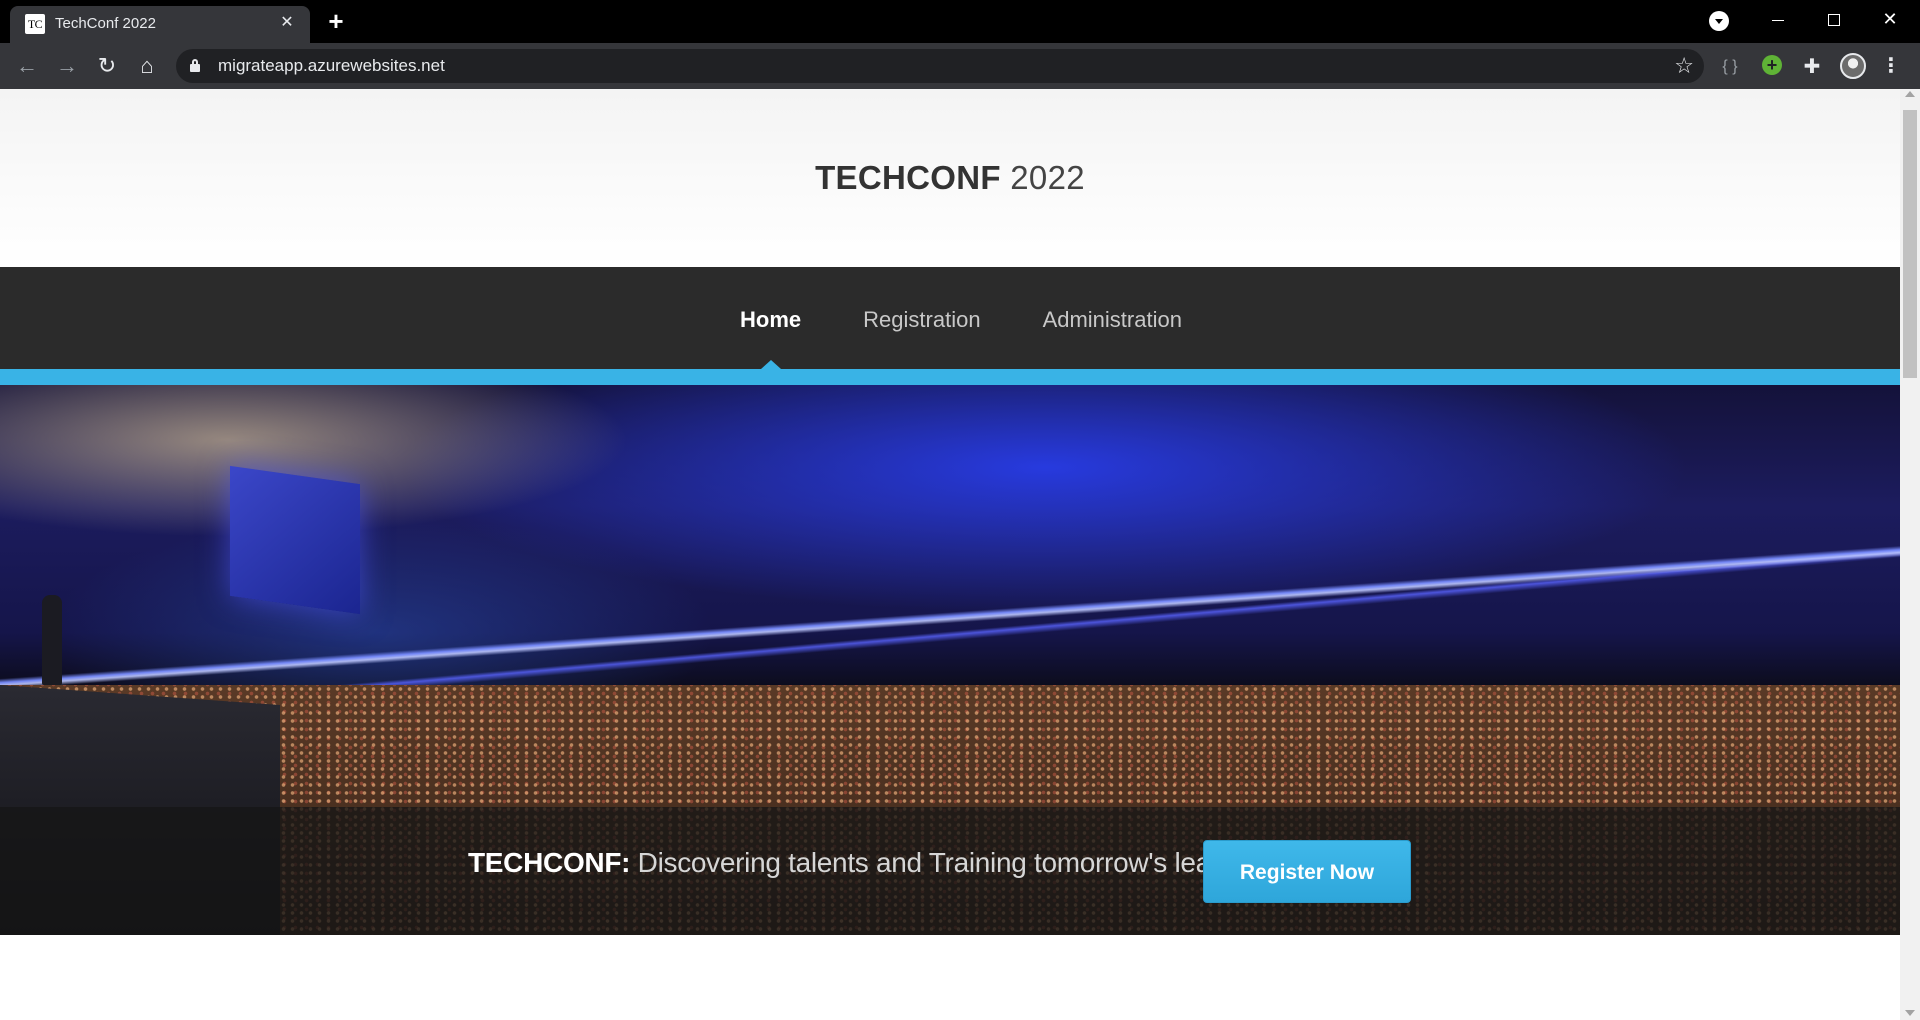 Image resolution: width=1920 pixels, height=1020 pixels. I want to click on hero-stage-screen, so click(295, 540).